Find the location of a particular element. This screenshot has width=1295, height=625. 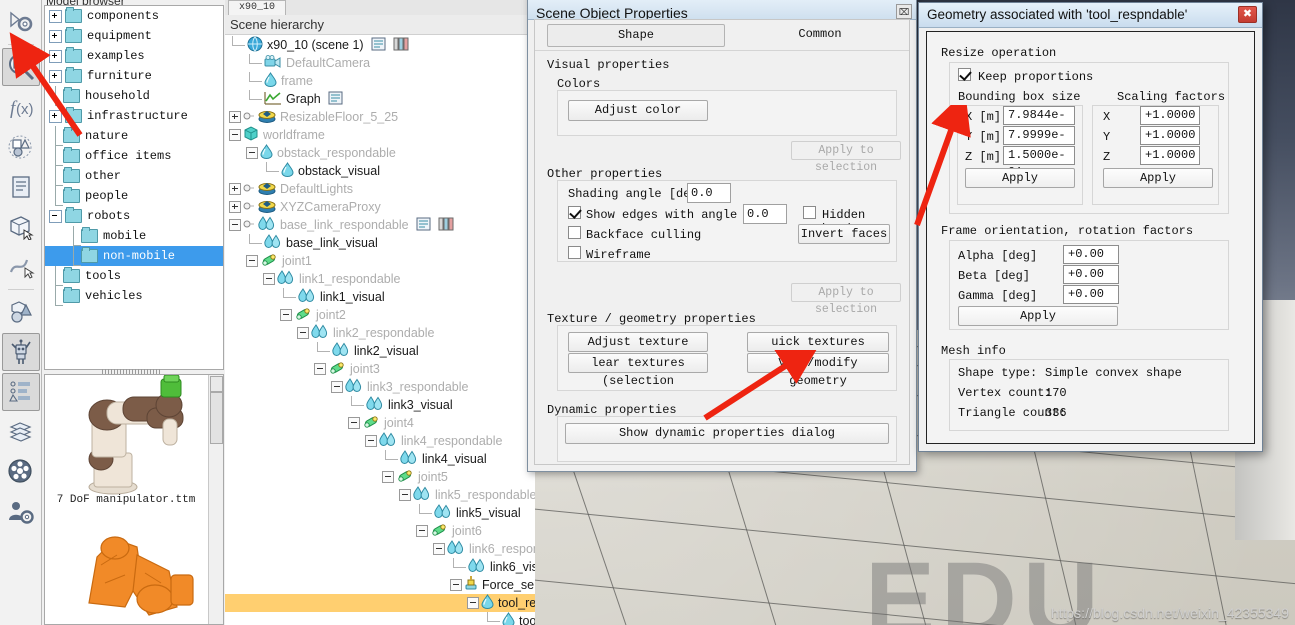

scene-tab-bar: x90_10 is located at coordinates (380, 8).